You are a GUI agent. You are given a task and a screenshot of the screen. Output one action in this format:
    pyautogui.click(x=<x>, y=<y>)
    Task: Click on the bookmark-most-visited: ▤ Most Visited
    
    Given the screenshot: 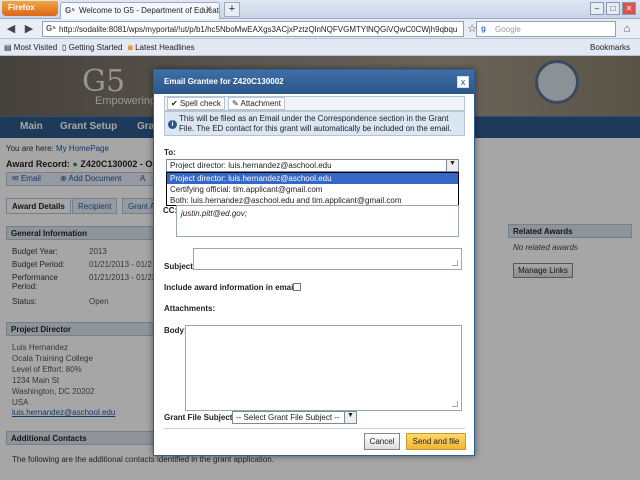 What is the action you would take?
    pyautogui.click(x=30, y=47)
    